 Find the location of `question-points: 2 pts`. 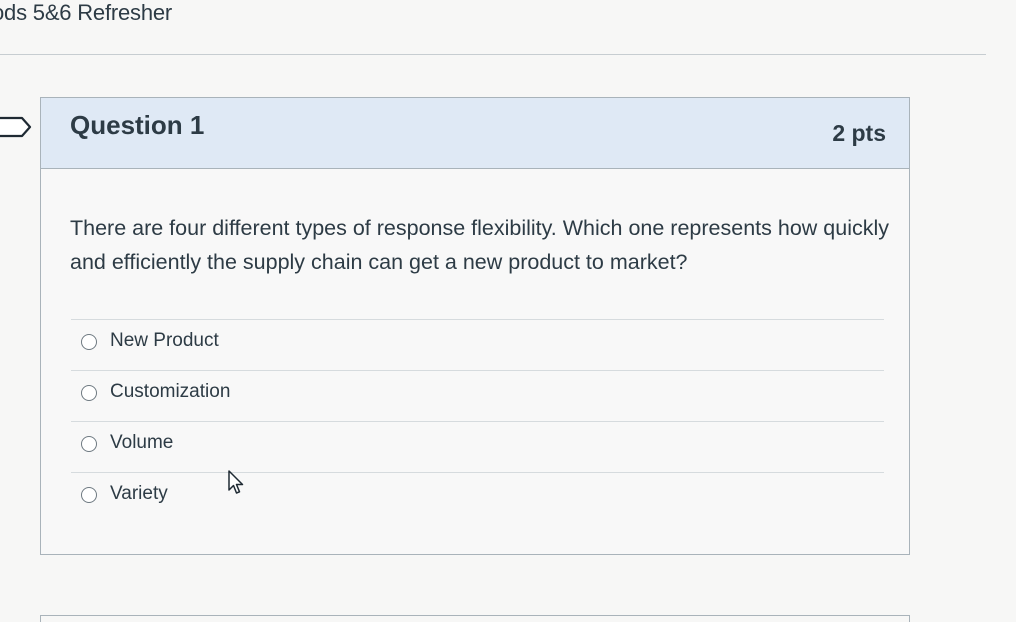

question-points: 2 pts is located at coordinates (859, 133).